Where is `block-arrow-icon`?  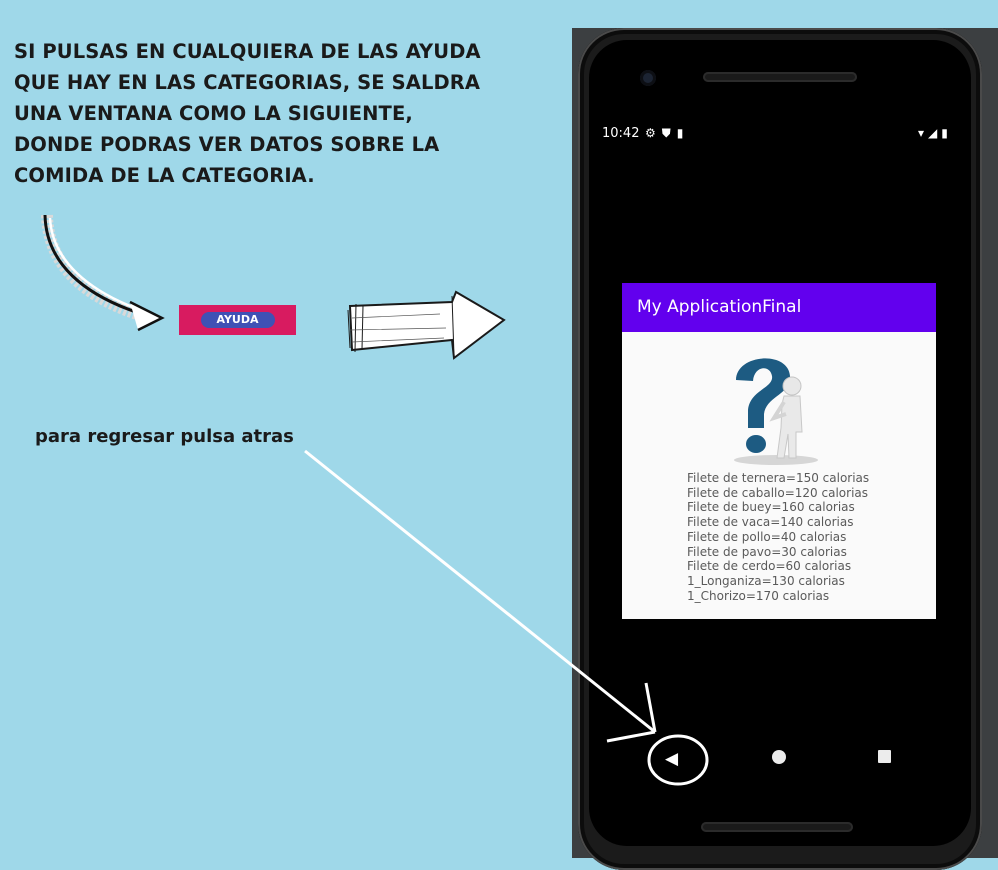 block-arrow-icon is located at coordinates (426, 325).